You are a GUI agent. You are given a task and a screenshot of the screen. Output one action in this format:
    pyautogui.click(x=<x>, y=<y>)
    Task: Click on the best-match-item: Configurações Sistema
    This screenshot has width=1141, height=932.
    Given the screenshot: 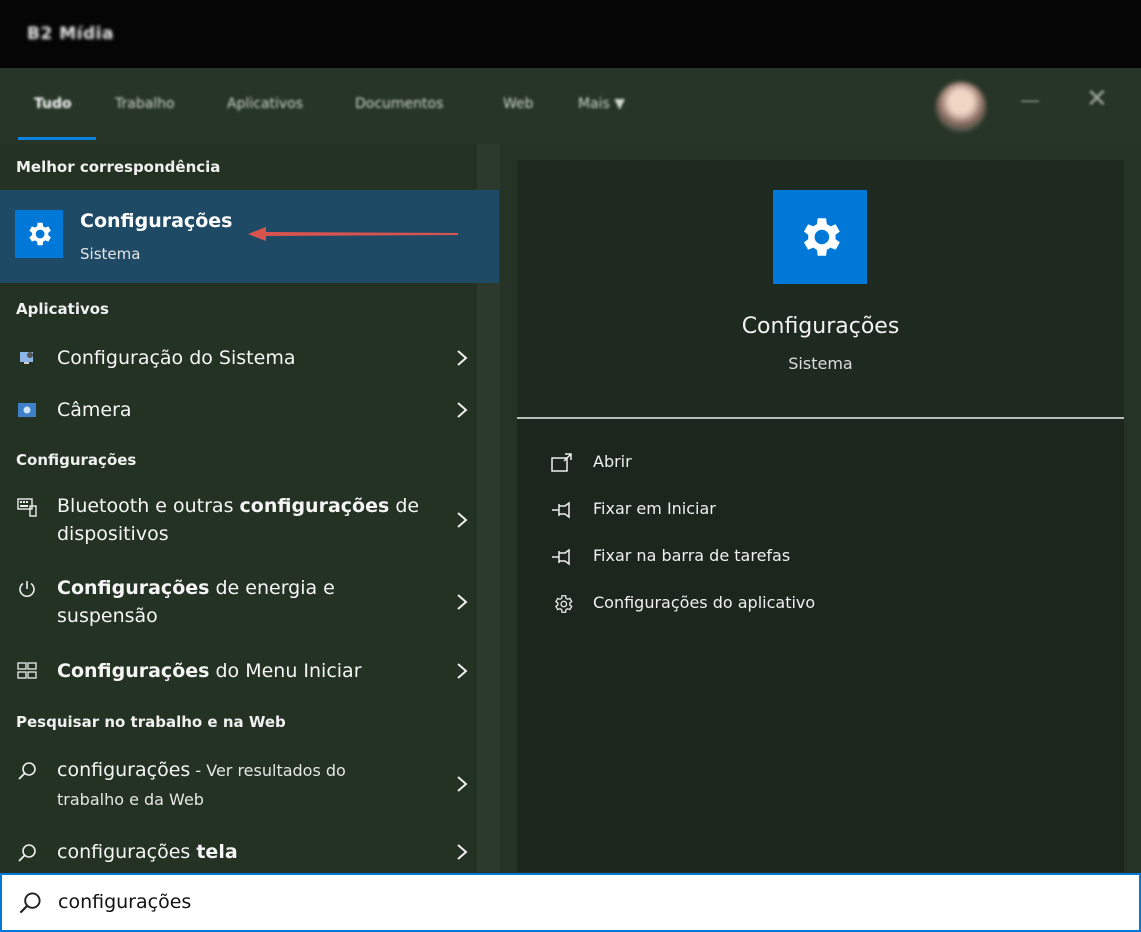 What is the action you would take?
    pyautogui.click(x=249, y=236)
    